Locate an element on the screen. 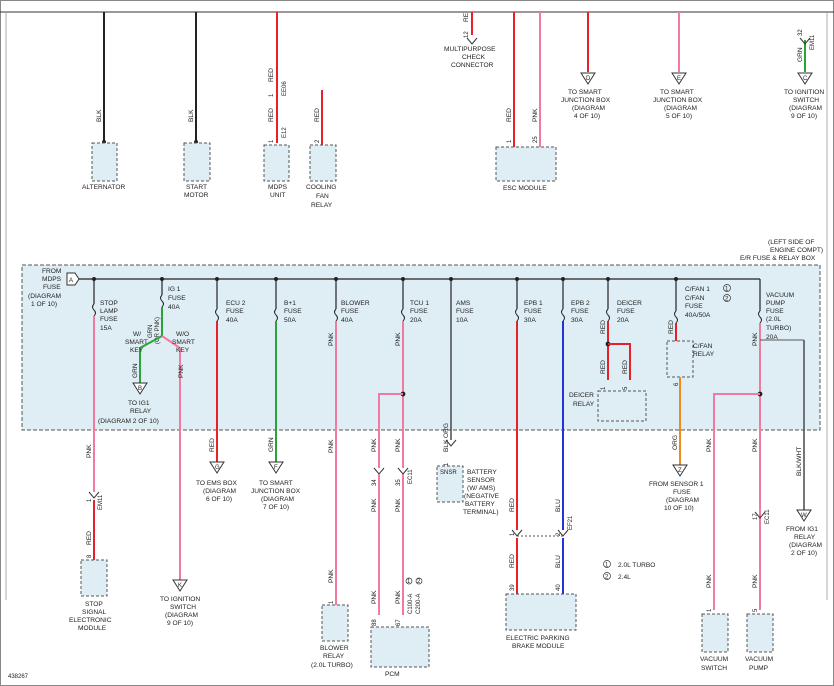 Image resolution: width=834 pixels, height=686 pixels. start-motor-label-1: START is located at coordinates (196, 187).